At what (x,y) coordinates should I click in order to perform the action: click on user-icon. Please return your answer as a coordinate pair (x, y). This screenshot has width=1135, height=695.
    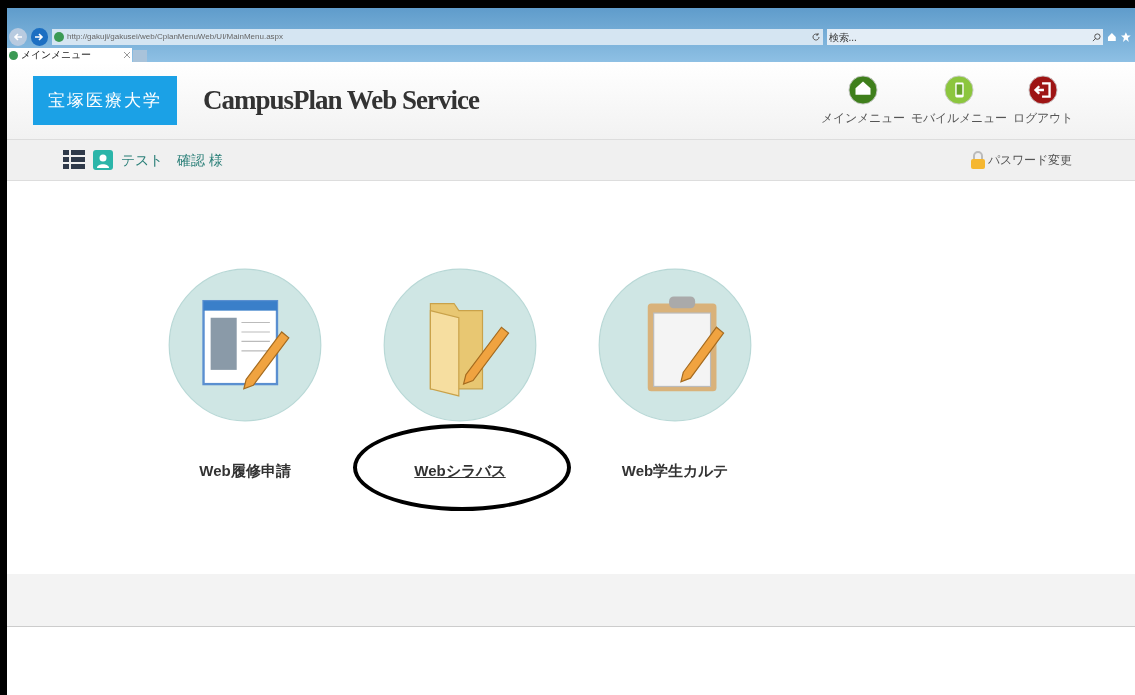
    Looking at the image, I should click on (103, 160).